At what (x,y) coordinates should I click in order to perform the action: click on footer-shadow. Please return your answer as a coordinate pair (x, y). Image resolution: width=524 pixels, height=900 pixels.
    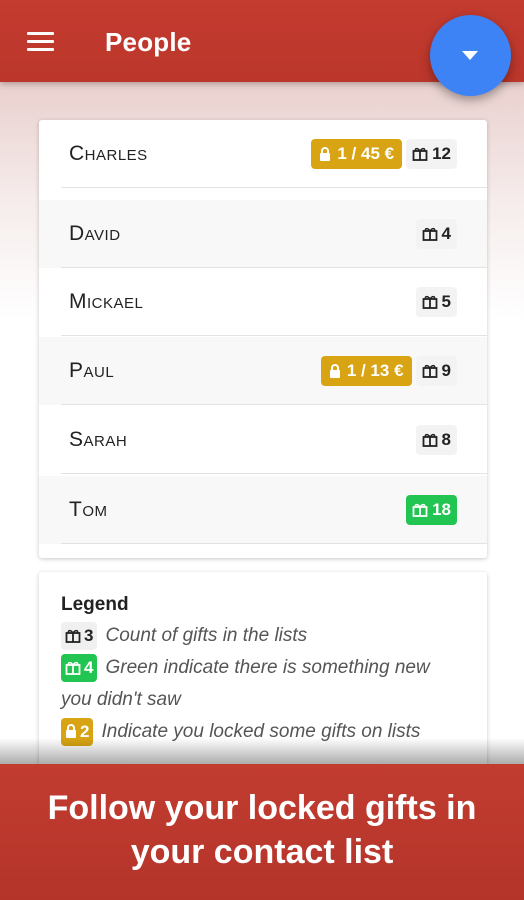
    Looking at the image, I should click on (262, 752).